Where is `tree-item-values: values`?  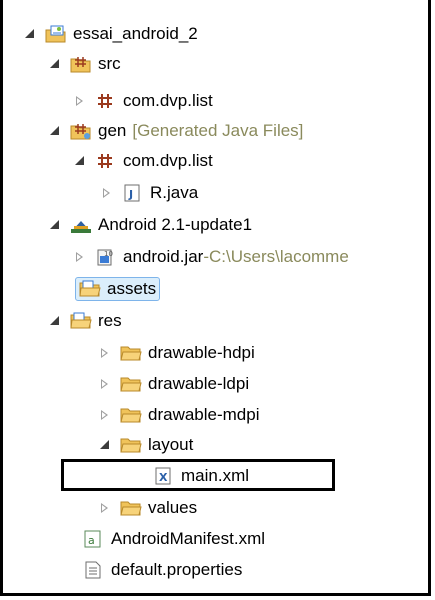
tree-item-values: values is located at coordinates (147, 508).